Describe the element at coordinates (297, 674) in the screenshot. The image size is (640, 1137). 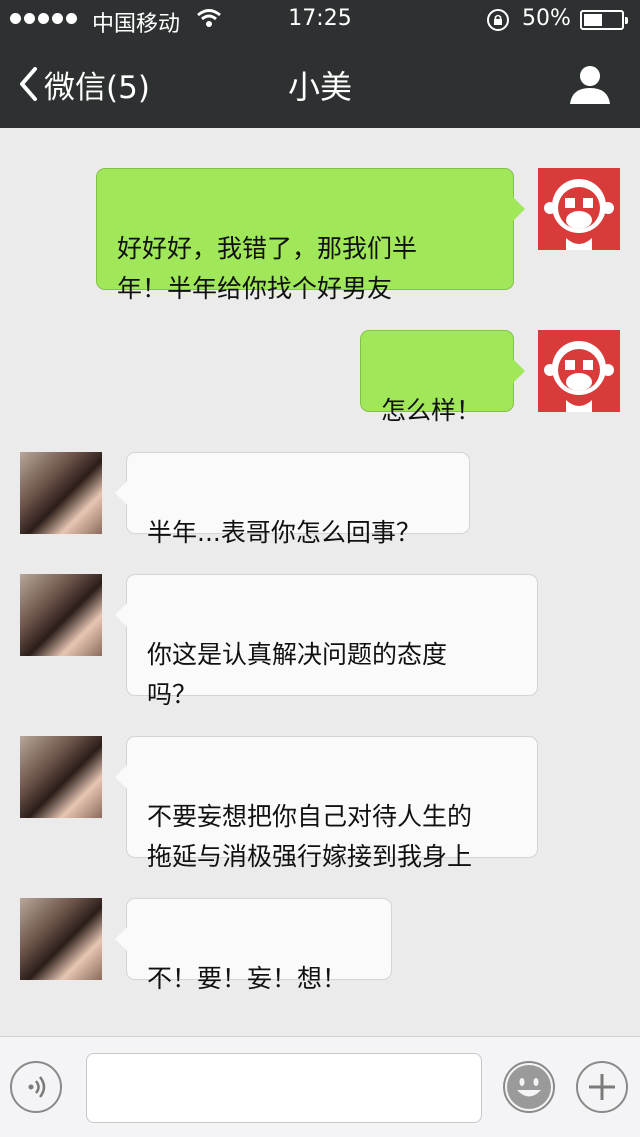
I see `message-text: 你这是认真解决问题的态度 吗？` at that location.